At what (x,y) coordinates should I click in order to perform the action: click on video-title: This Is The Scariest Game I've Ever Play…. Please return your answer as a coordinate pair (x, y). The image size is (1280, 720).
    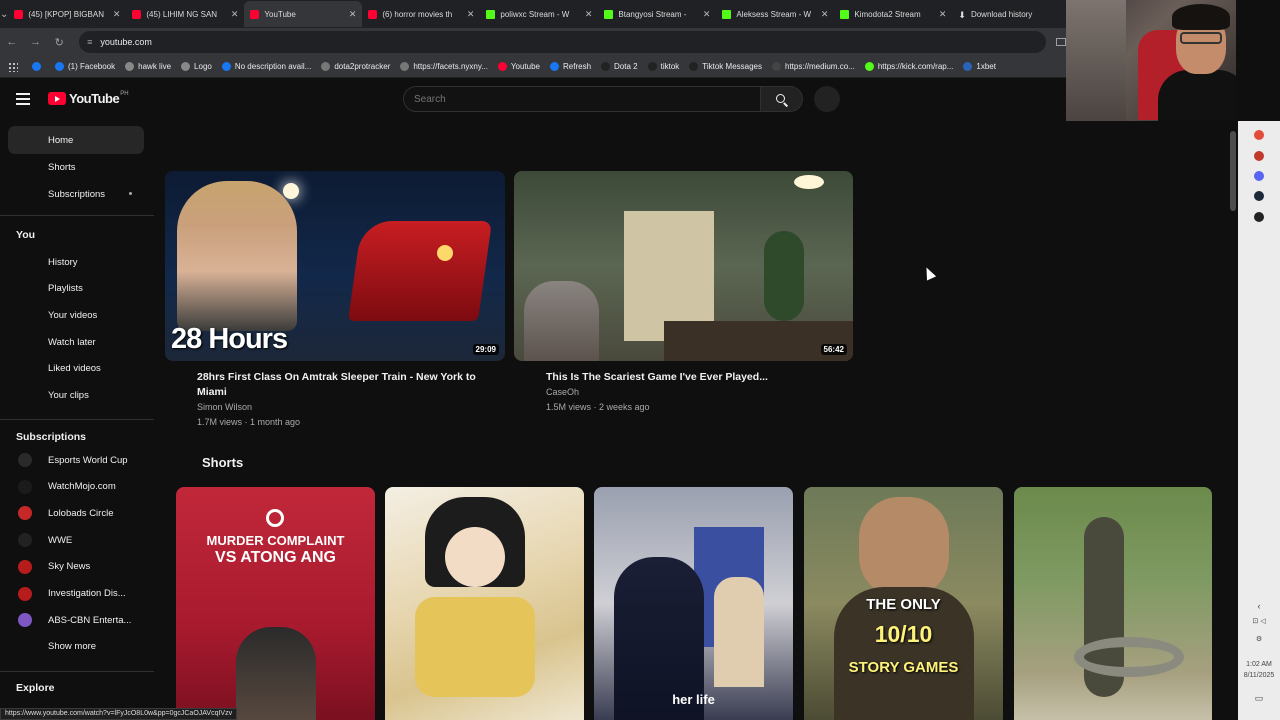
    Looking at the image, I should click on (696, 377).